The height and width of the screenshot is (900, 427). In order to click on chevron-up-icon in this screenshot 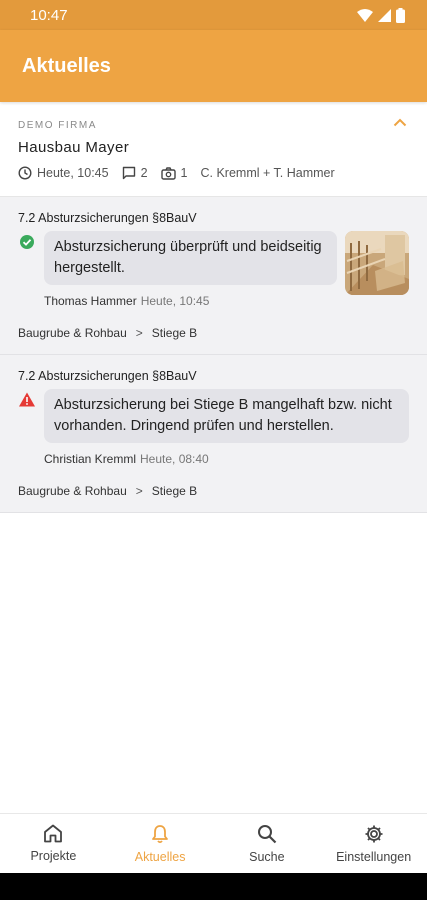, I will do `click(400, 122)`.